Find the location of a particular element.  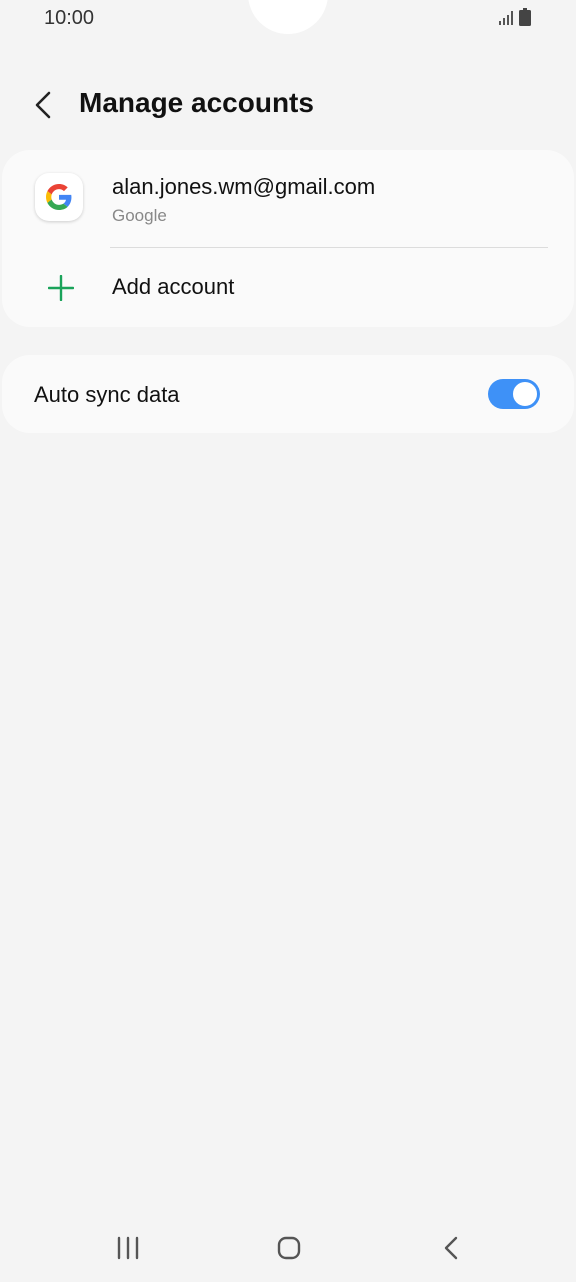

auto-sync-toggle is located at coordinates (514, 394).